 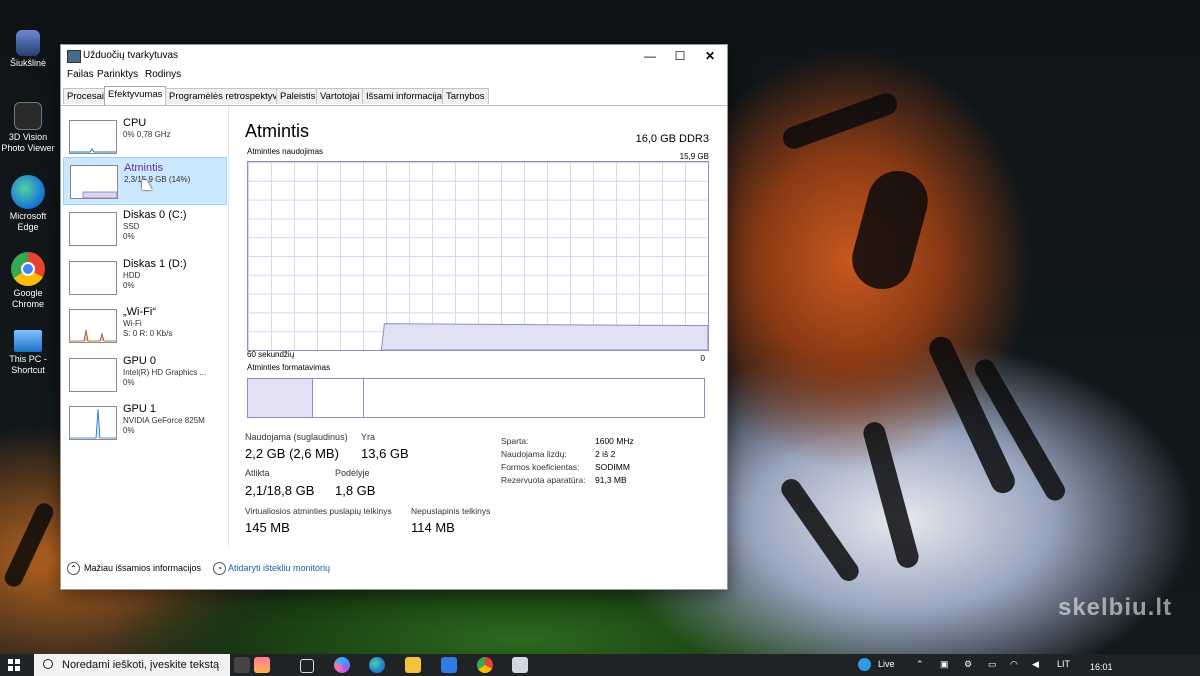 I want to click on minimize-button: —, so click(x=650, y=56).